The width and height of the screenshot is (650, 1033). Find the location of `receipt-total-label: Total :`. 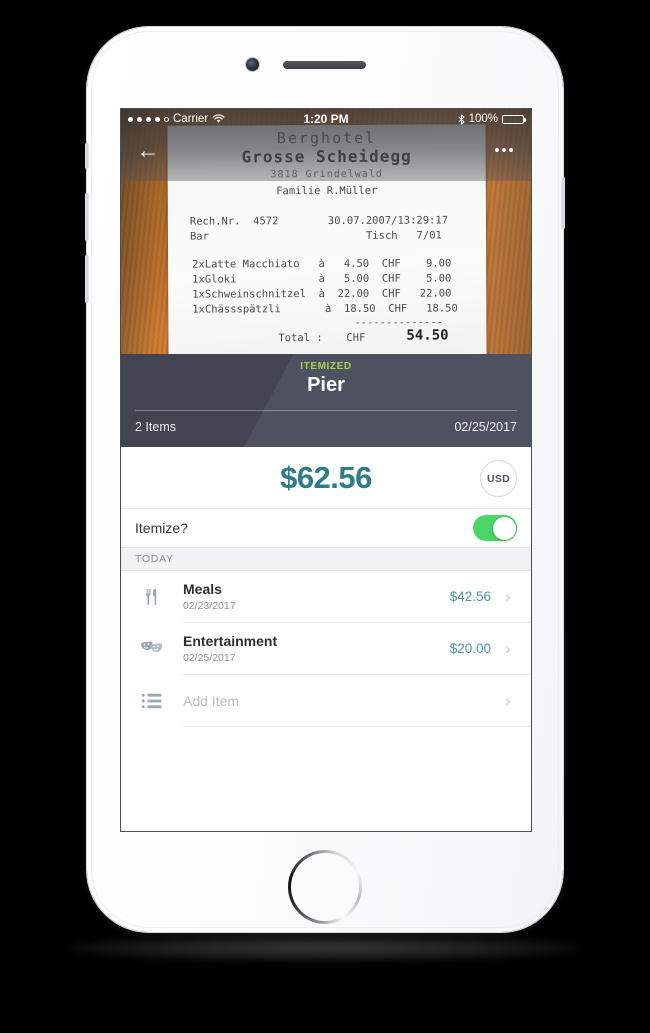

receipt-total-label: Total : is located at coordinates (300, 338).